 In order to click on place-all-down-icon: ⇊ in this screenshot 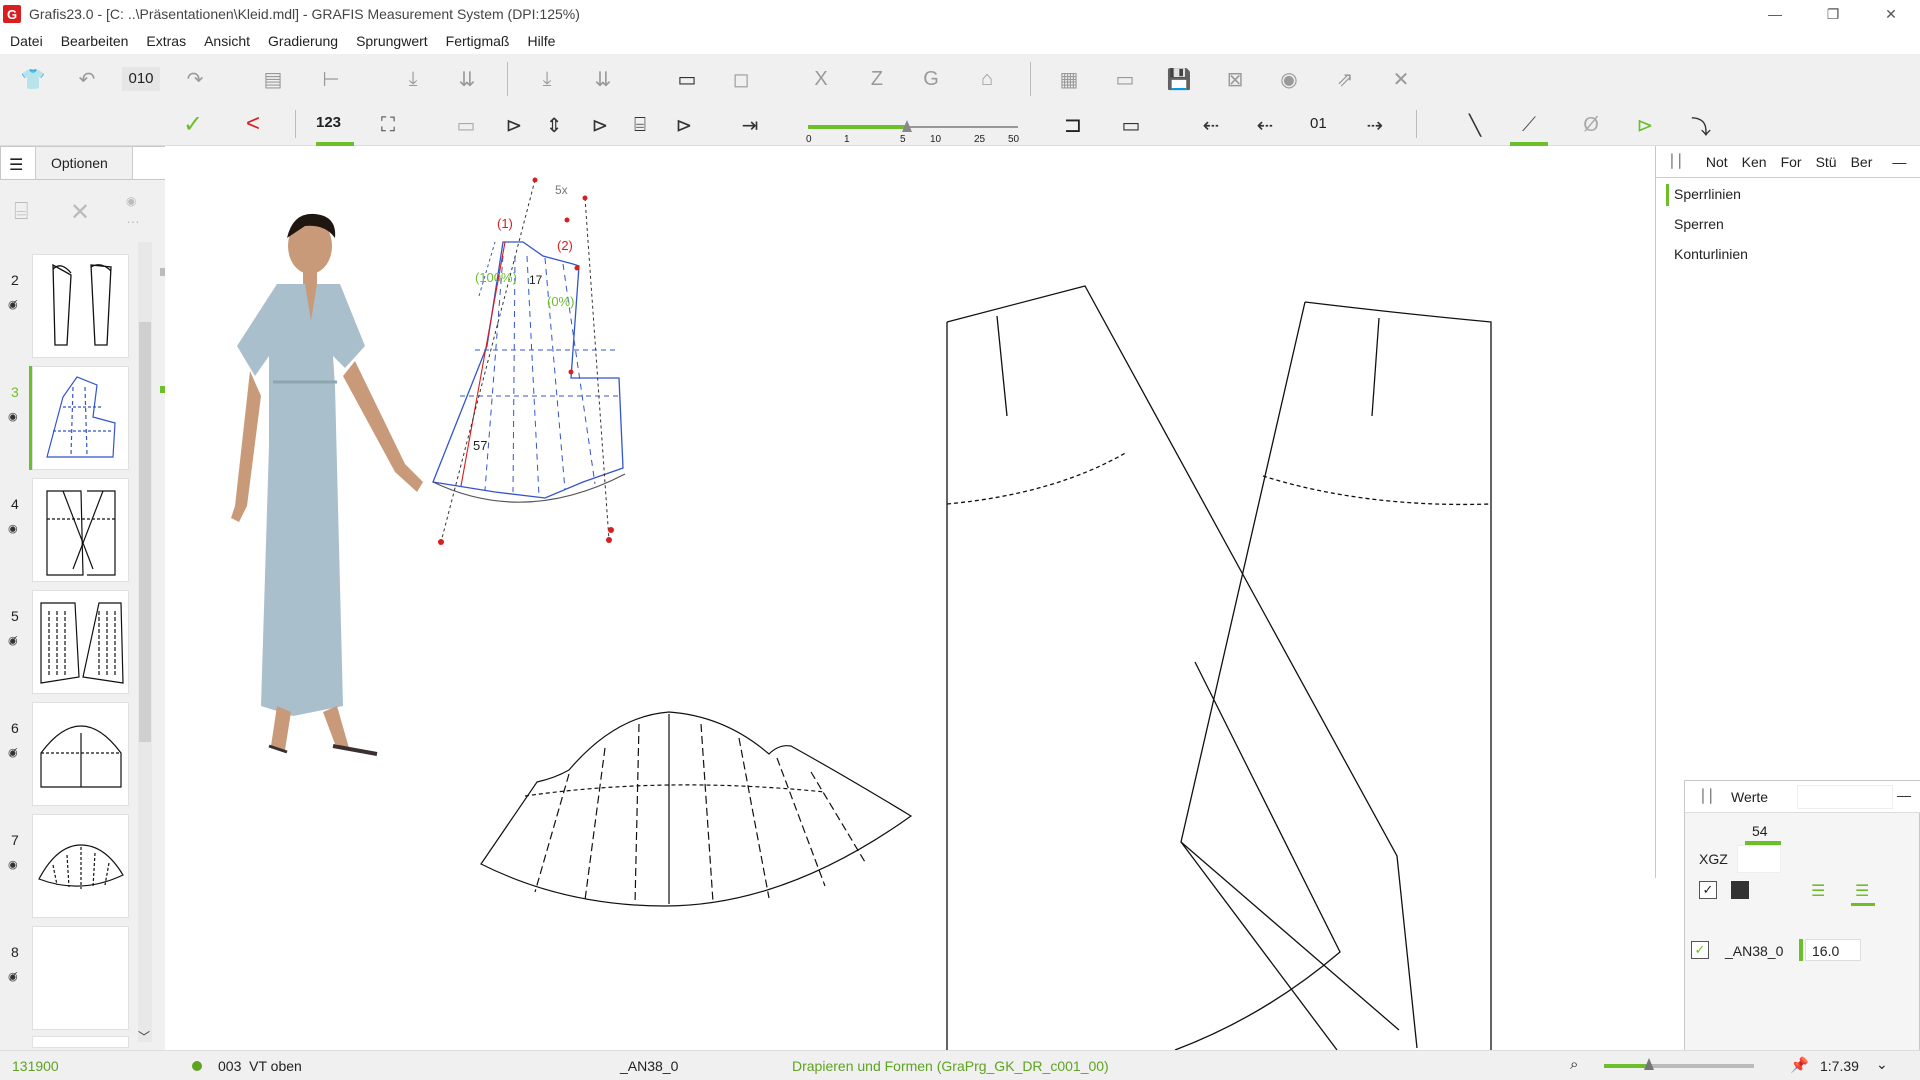, I will do `click(603, 79)`.